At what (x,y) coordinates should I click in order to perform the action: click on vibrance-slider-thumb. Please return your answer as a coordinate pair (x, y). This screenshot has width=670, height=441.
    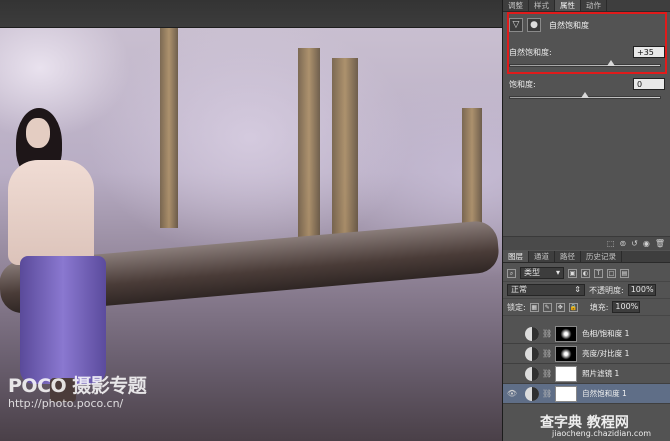
    Looking at the image, I should click on (610, 63).